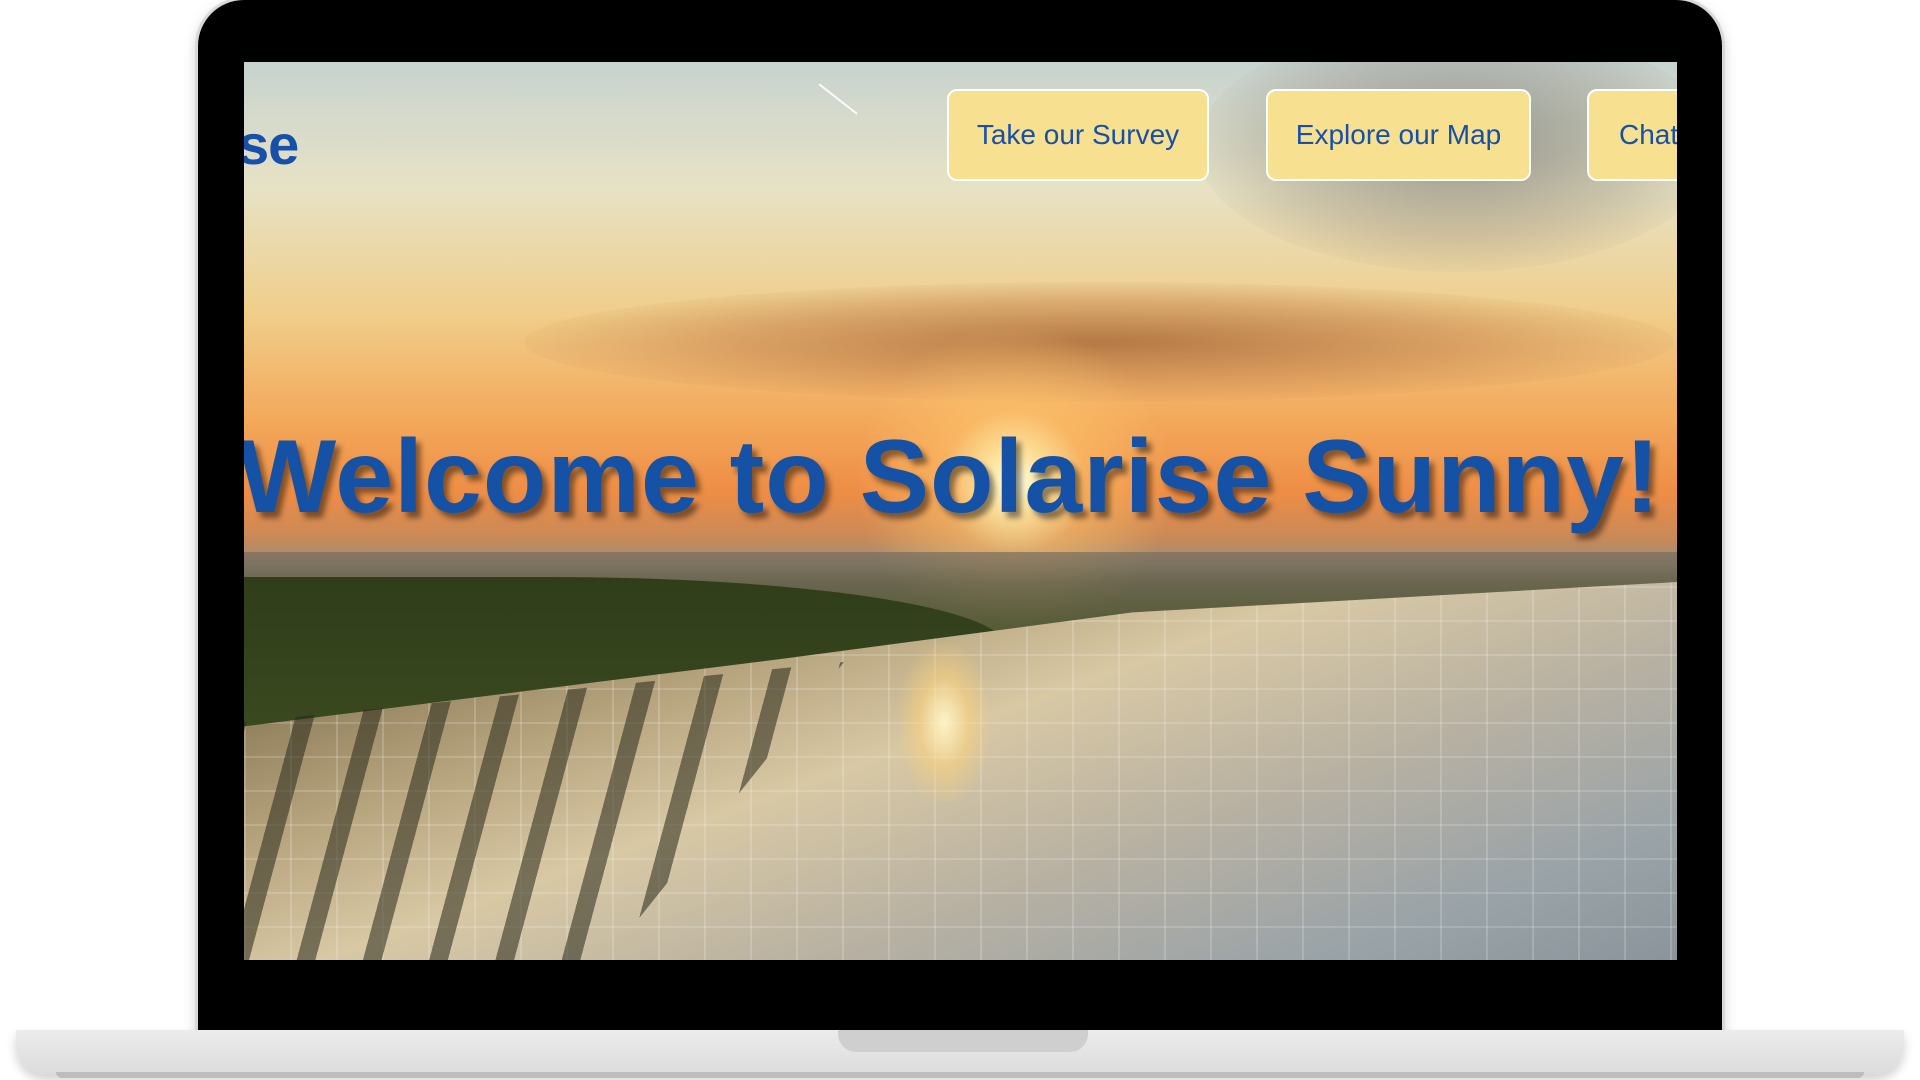 This screenshot has width=1920, height=1080. What do you see at coordinates (1398, 135) in the screenshot?
I see `map-button: Explore our Map` at bounding box center [1398, 135].